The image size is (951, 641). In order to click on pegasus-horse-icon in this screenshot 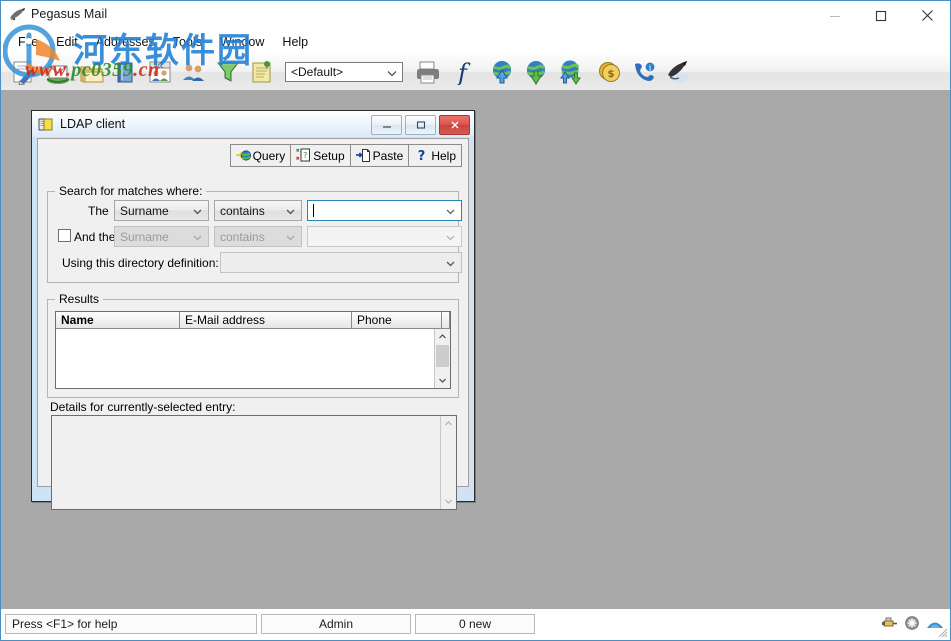, I will do `click(678, 72)`.